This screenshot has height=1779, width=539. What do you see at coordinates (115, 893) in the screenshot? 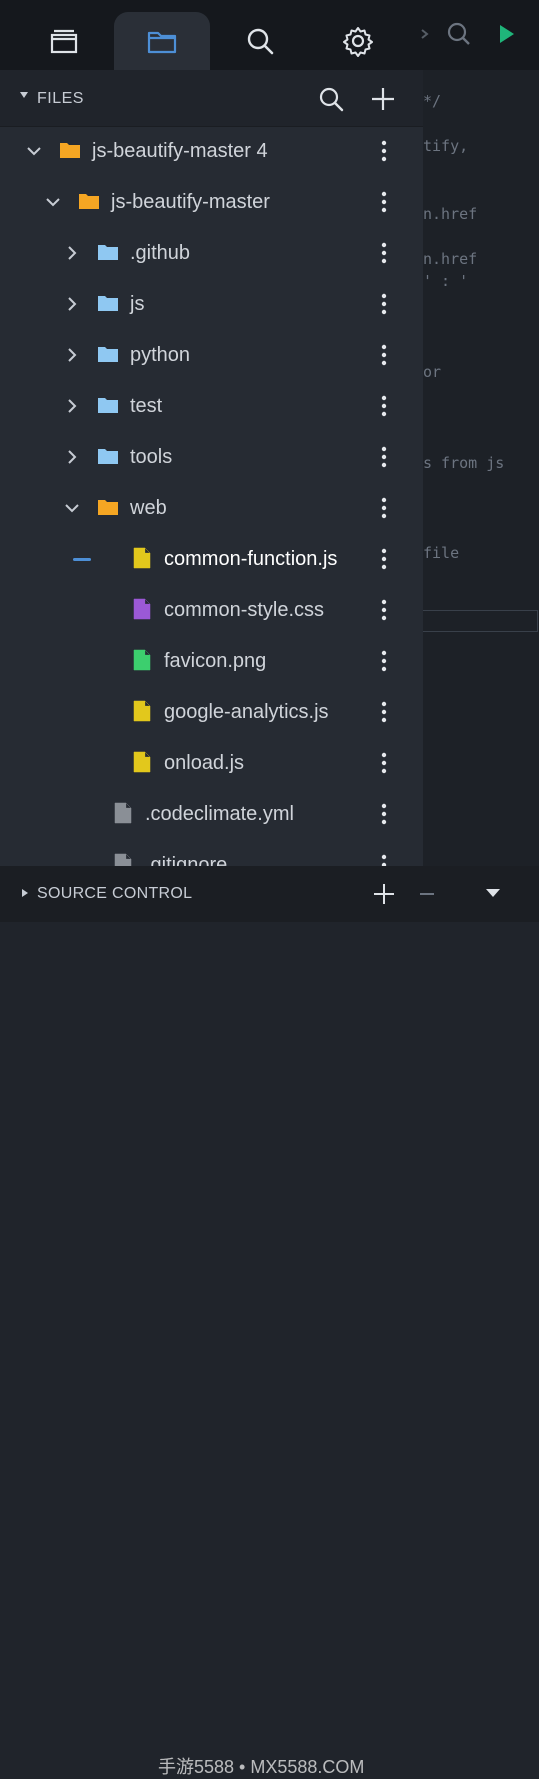
I see `source-control-title: SOURCE CONTROL` at bounding box center [115, 893].